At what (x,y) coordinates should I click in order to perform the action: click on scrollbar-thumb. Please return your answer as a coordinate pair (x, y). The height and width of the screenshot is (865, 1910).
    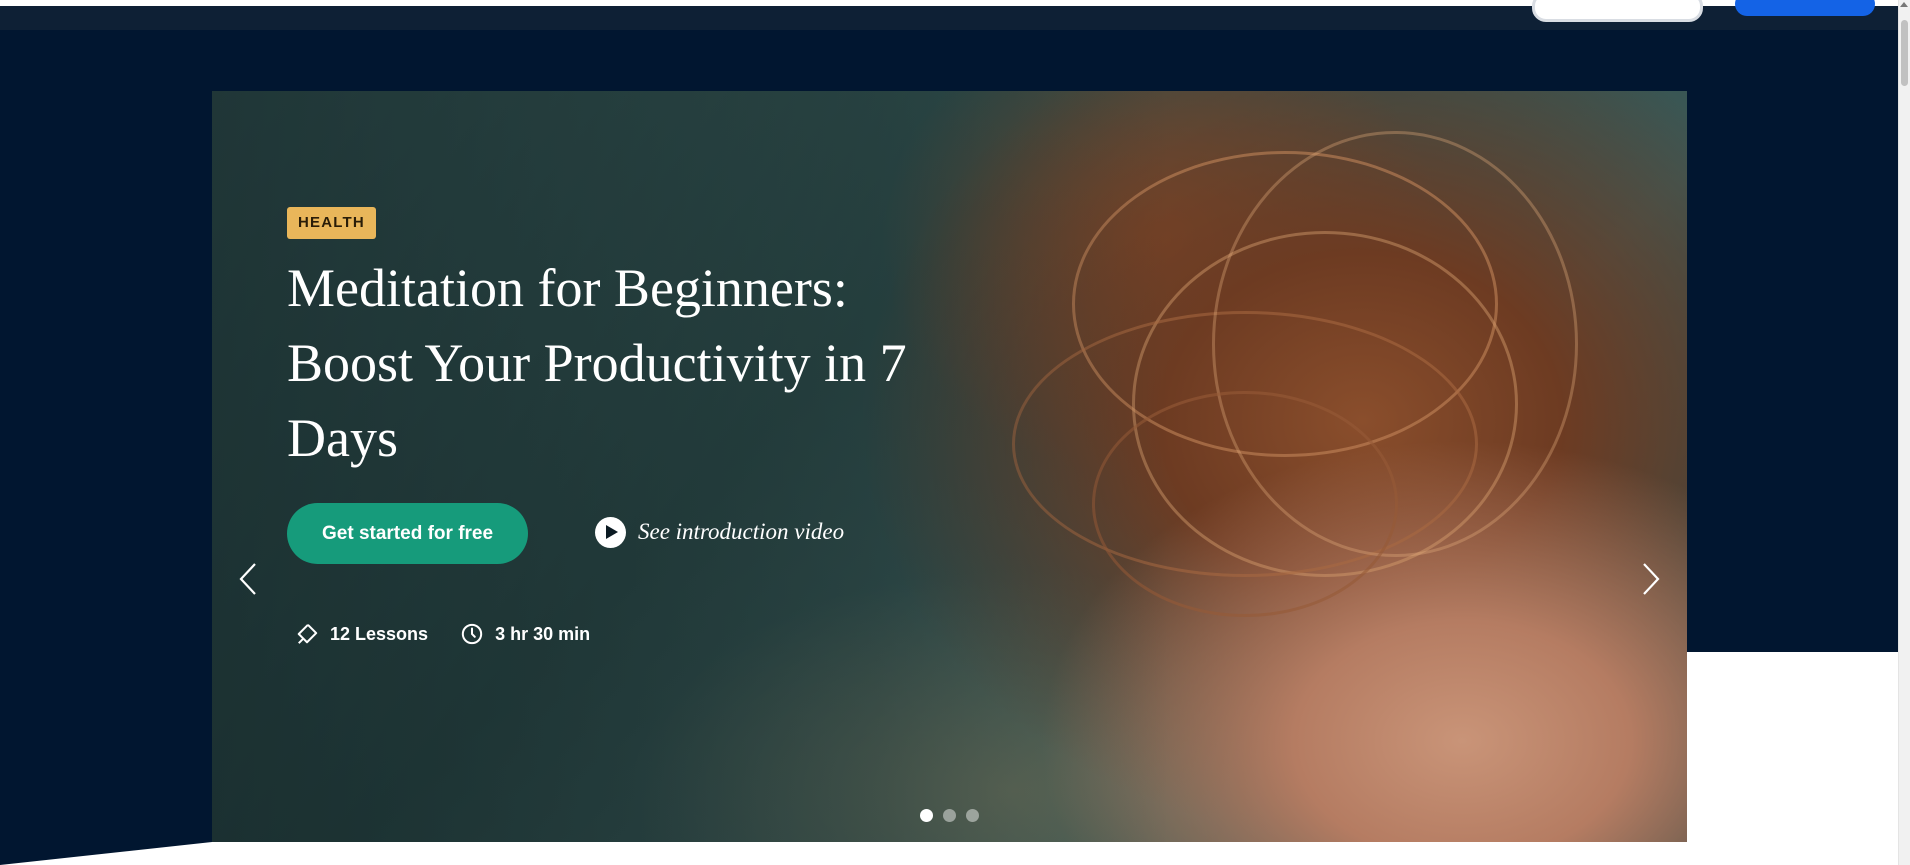
    Looking at the image, I should click on (1904, 53).